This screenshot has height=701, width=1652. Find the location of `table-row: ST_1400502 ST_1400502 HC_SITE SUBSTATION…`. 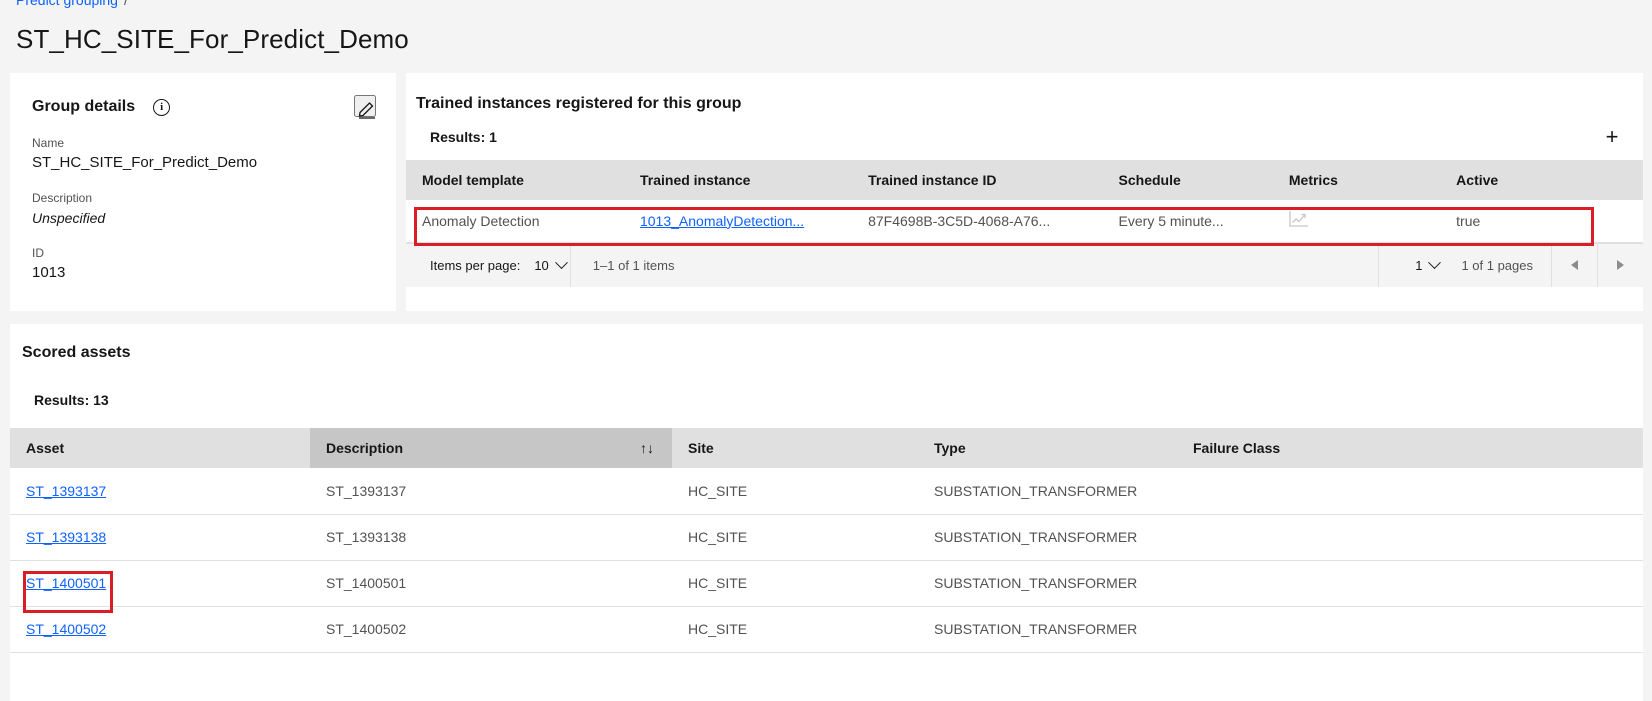

table-row: ST_1400502 ST_1400502 HC_SITE SUBSTATION… is located at coordinates (826, 629).